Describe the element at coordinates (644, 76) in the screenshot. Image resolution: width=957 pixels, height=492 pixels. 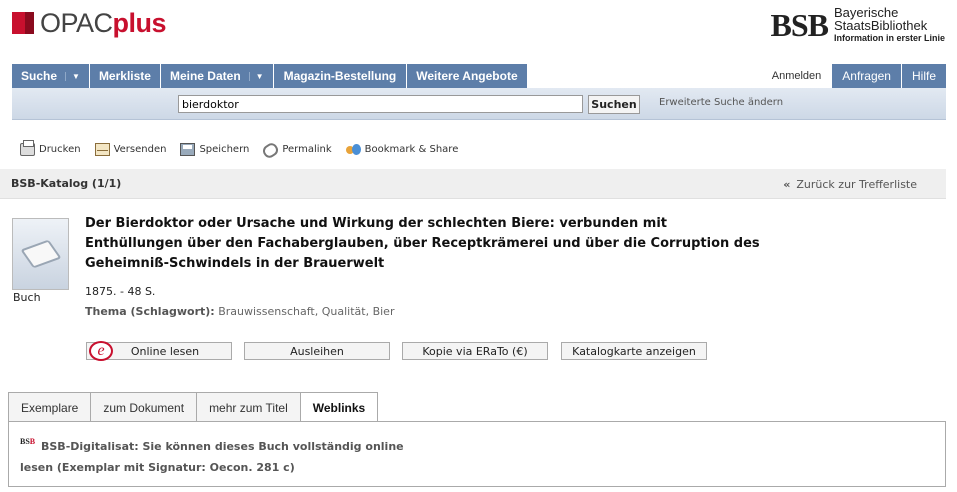
I see `nav-spacer` at that location.